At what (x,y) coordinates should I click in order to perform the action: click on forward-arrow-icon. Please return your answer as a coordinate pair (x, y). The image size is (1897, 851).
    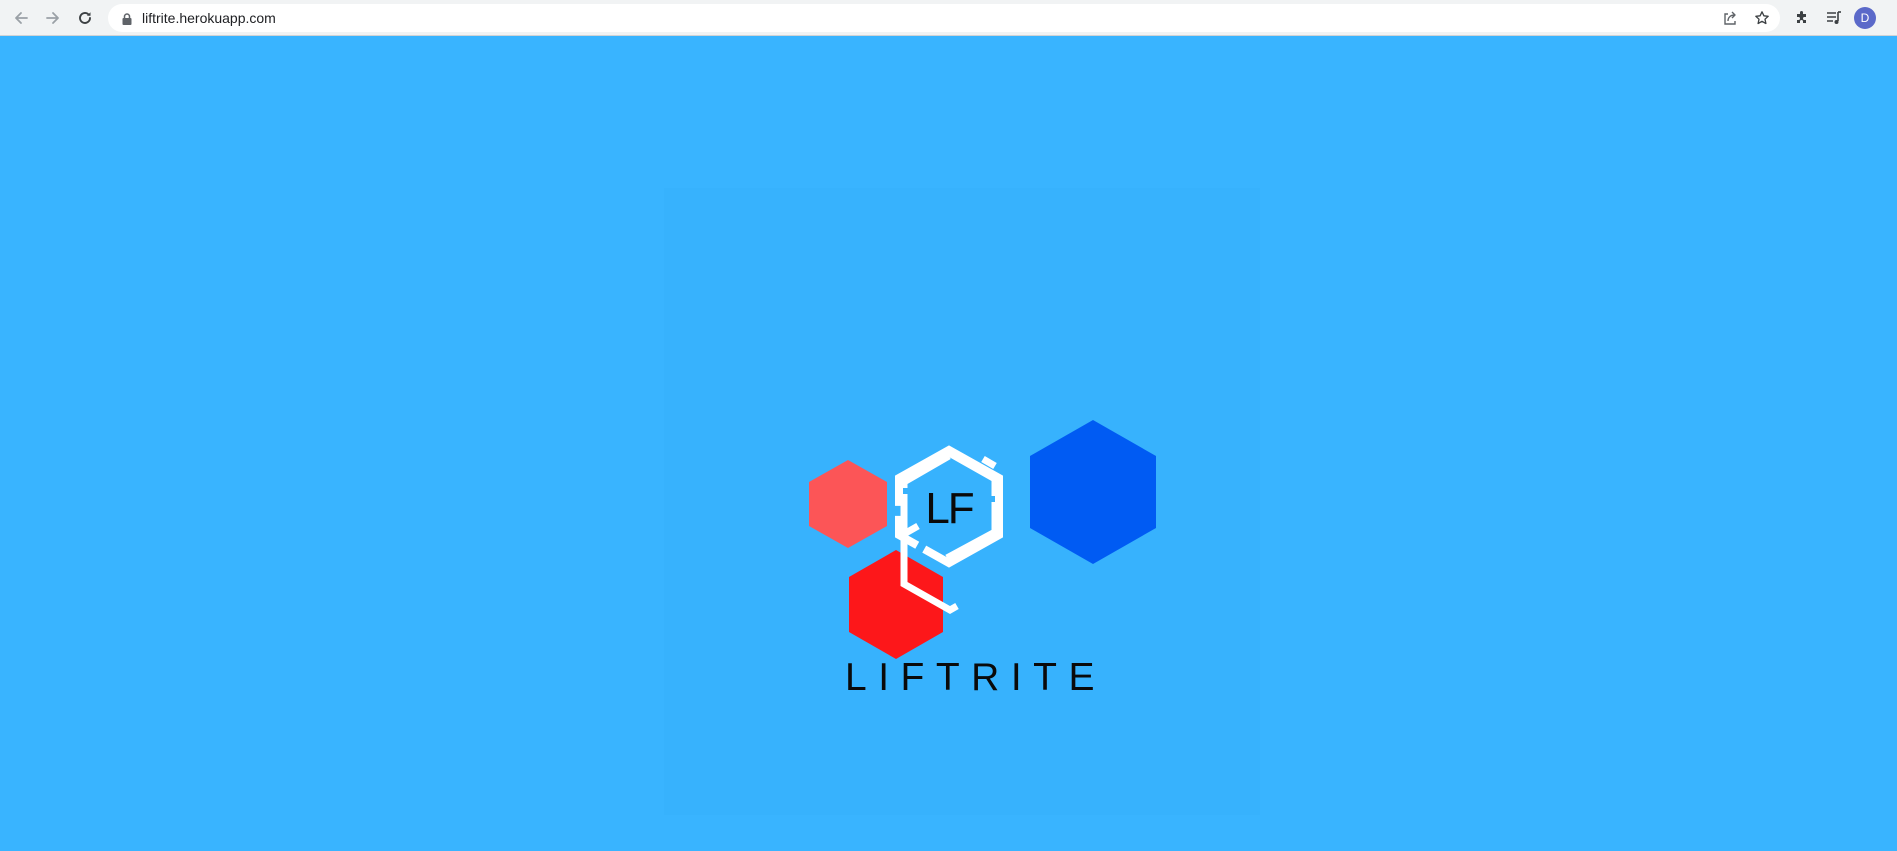
    Looking at the image, I should click on (53, 18).